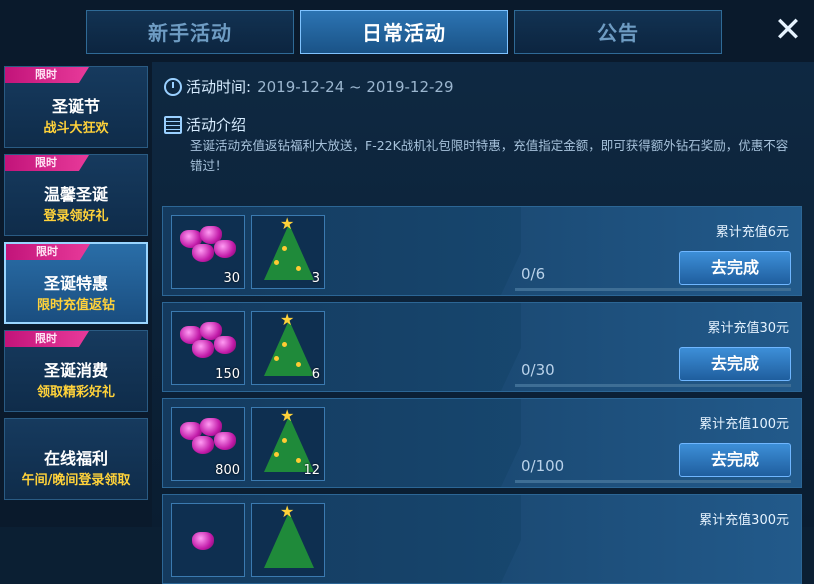 Image resolution: width=814 pixels, height=584 pixels. I want to click on close-icon: ✕, so click(788, 30).